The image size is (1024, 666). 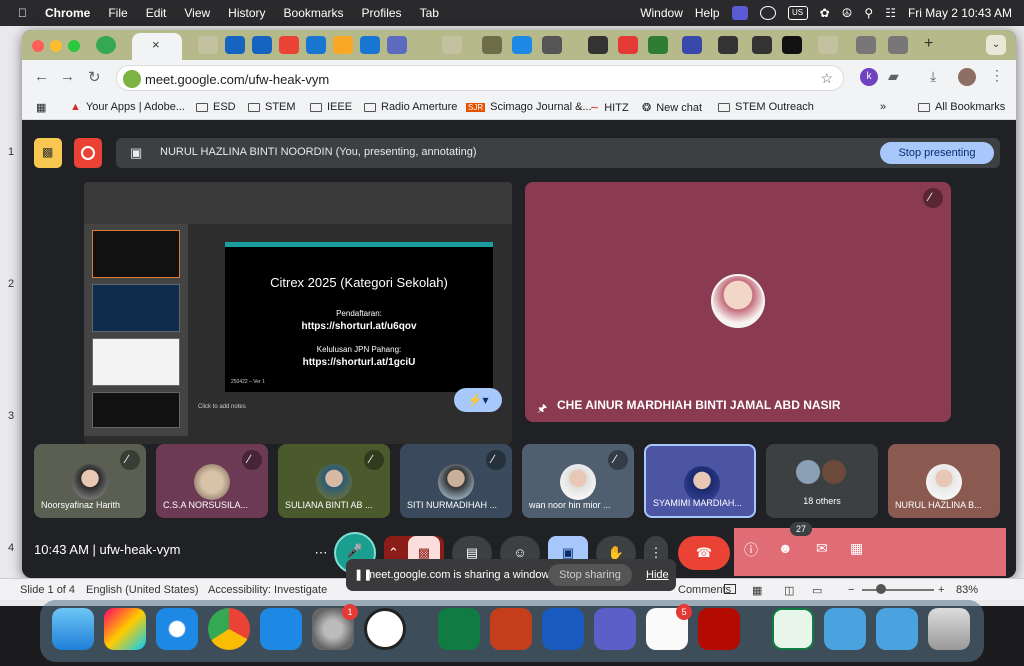 I want to click on bookmark-star-icon: ☆, so click(x=826, y=78).